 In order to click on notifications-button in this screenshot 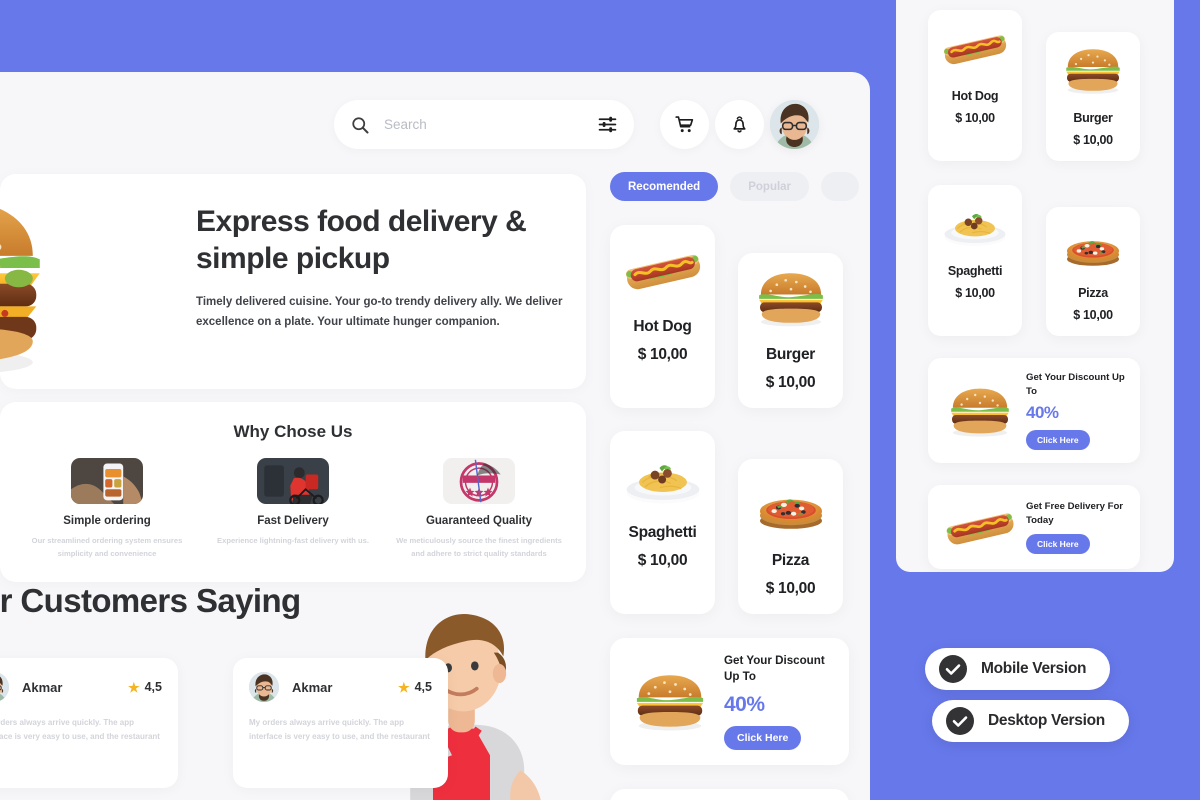, I will do `click(739, 124)`.